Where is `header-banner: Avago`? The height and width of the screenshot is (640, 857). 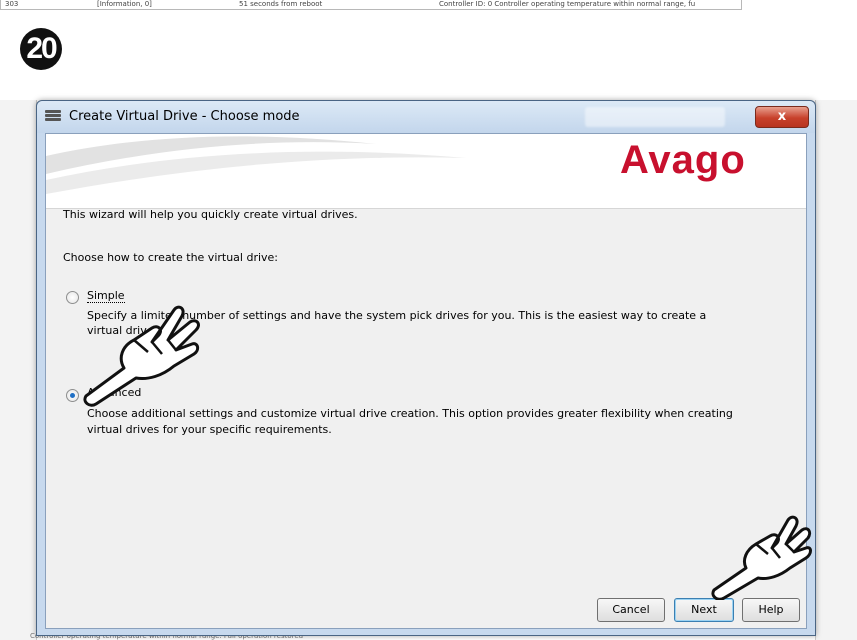 header-banner: Avago is located at coordinates (426, 171).